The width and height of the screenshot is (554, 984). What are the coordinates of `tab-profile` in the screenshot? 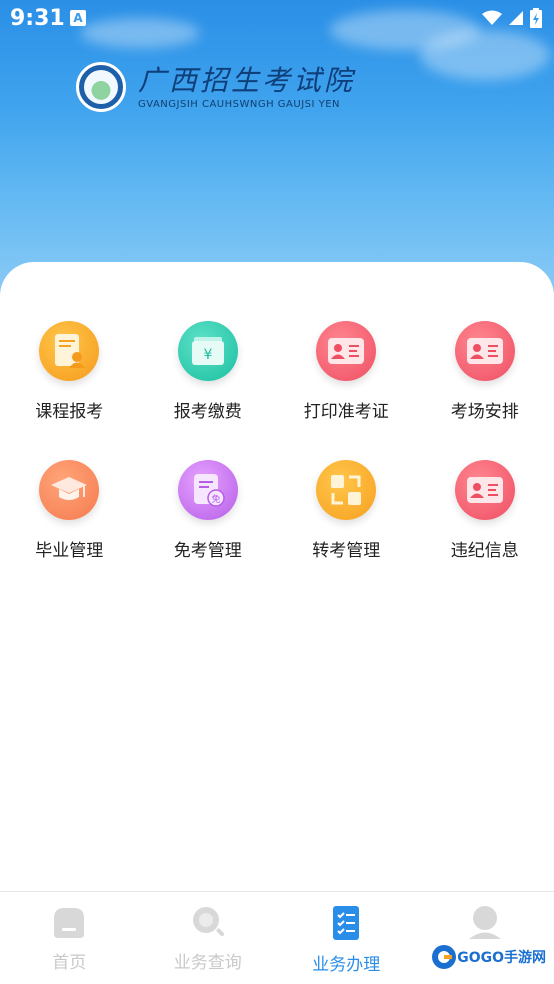 It's located at (485, 938).